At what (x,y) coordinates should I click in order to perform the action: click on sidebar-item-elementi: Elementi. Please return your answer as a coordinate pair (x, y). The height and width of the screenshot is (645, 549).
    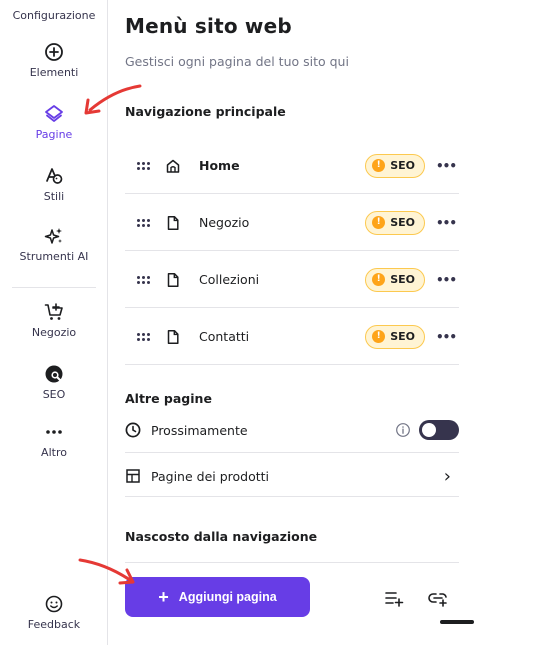
    Looking at the image, I should click on (54, 60).